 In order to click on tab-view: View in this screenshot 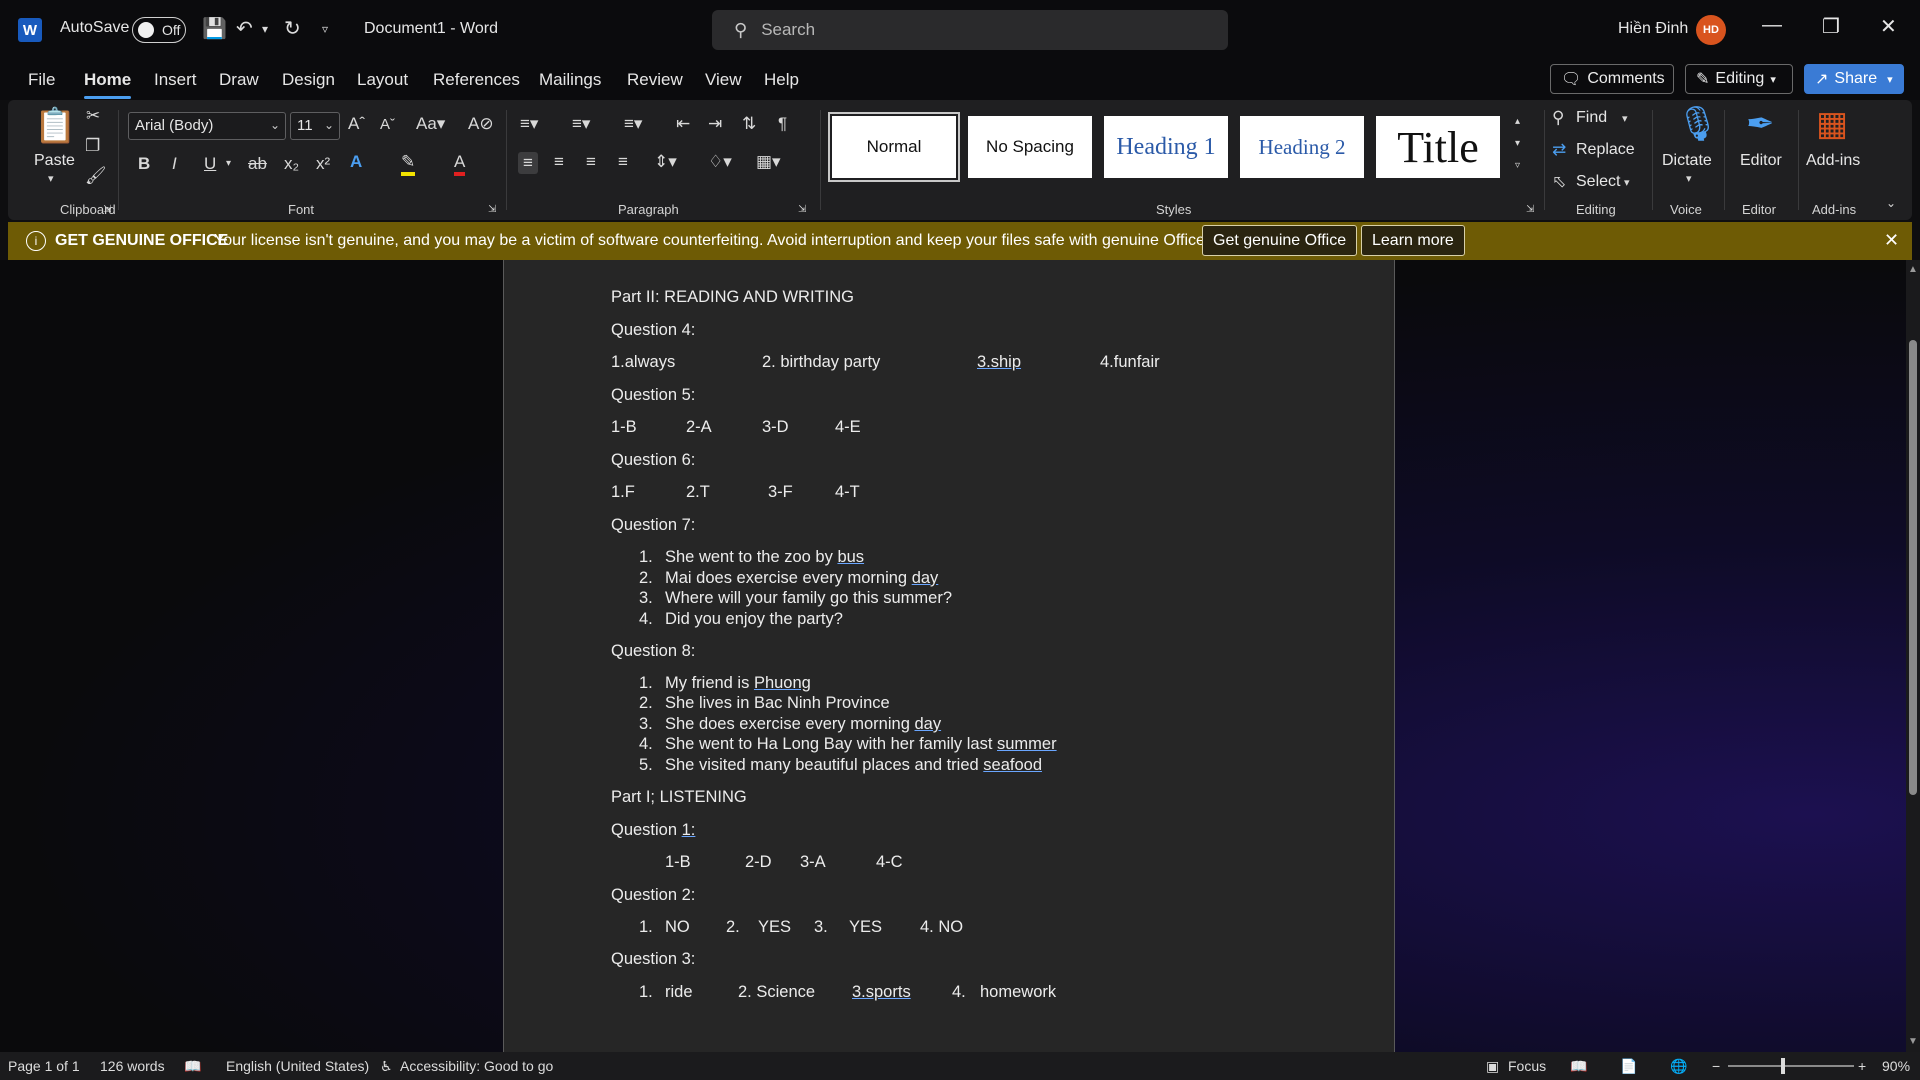, I will do `click(723, 80)`.